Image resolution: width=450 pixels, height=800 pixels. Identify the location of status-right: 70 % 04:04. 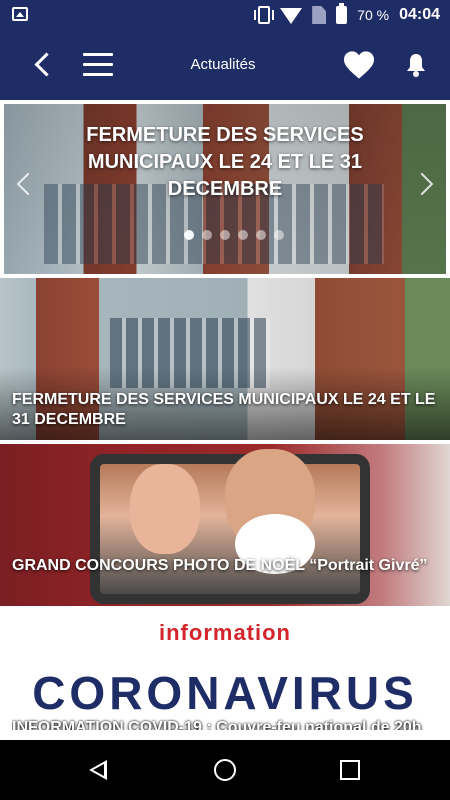
(347, 15).